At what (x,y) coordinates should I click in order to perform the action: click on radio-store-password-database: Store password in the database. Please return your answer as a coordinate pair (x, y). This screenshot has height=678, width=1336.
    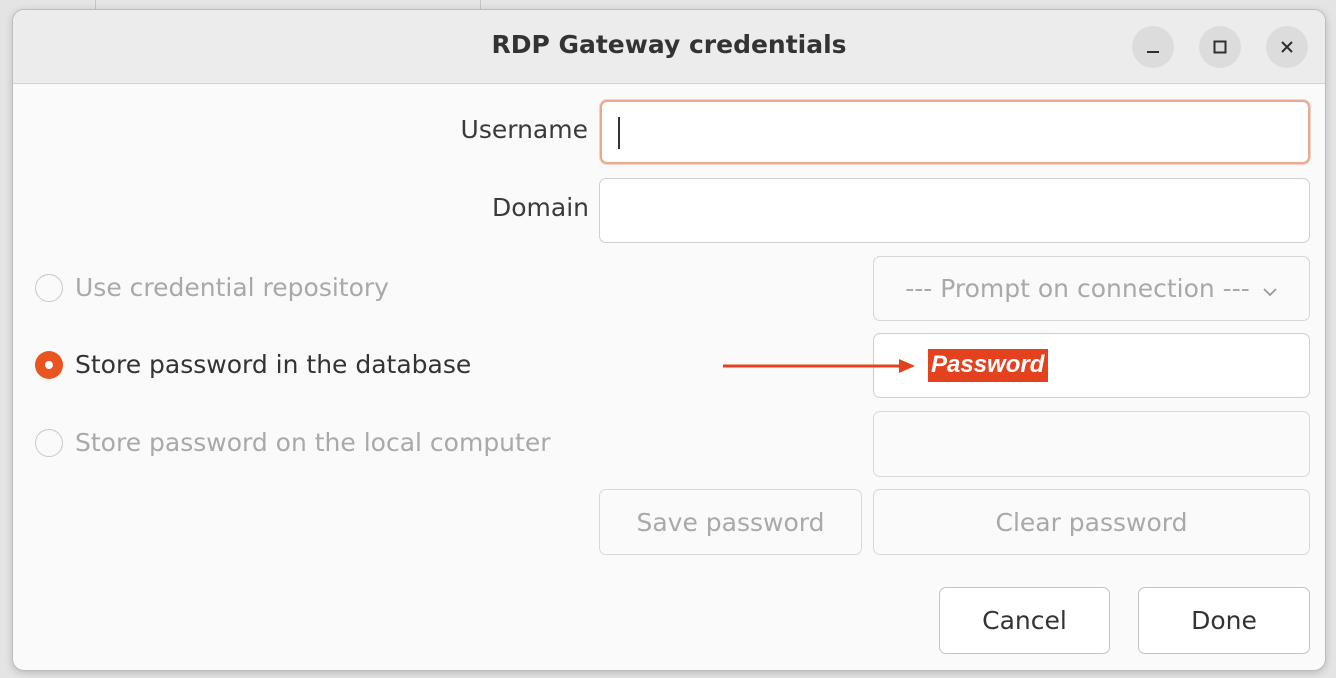
    Looking at the image, I should click on (253, 364).